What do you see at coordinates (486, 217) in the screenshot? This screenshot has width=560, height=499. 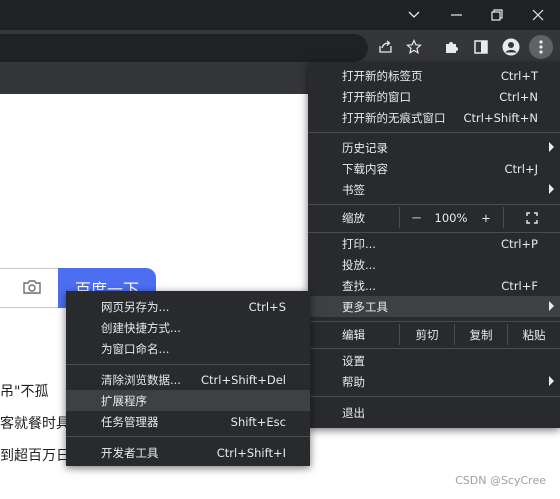 I see `zoom-in-button: +` at bounding box center [486, 217].